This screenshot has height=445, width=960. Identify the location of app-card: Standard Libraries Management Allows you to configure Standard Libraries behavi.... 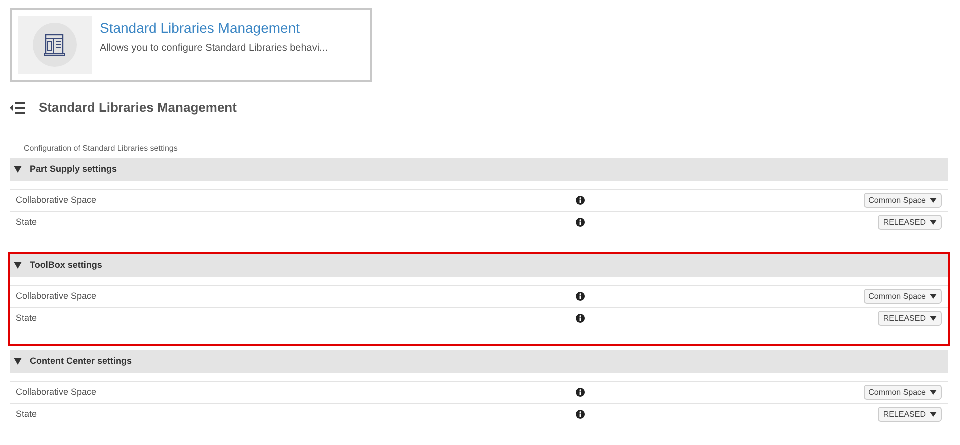
(191, 45).